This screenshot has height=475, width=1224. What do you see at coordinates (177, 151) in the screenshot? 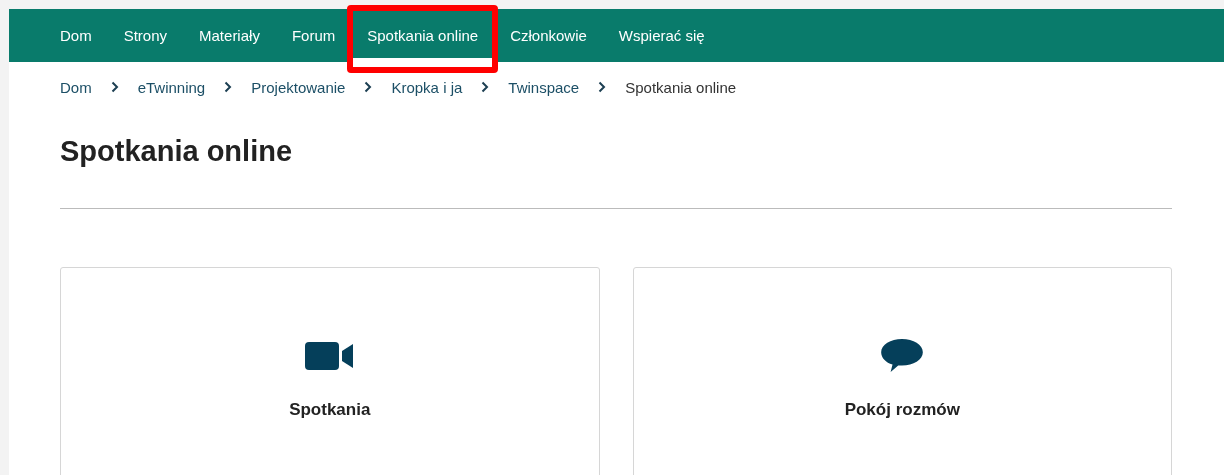
I see `page-title: Spotkania online` at bounding box center [177, 151].